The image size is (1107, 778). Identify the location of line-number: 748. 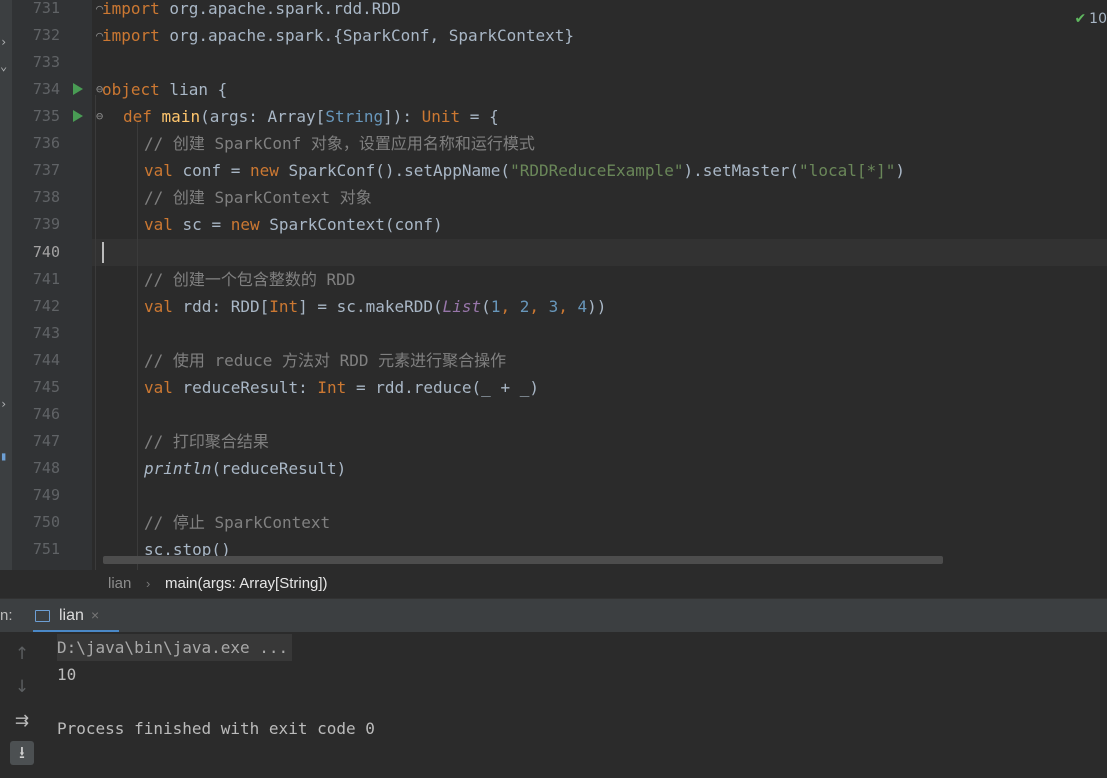
(46, 468).